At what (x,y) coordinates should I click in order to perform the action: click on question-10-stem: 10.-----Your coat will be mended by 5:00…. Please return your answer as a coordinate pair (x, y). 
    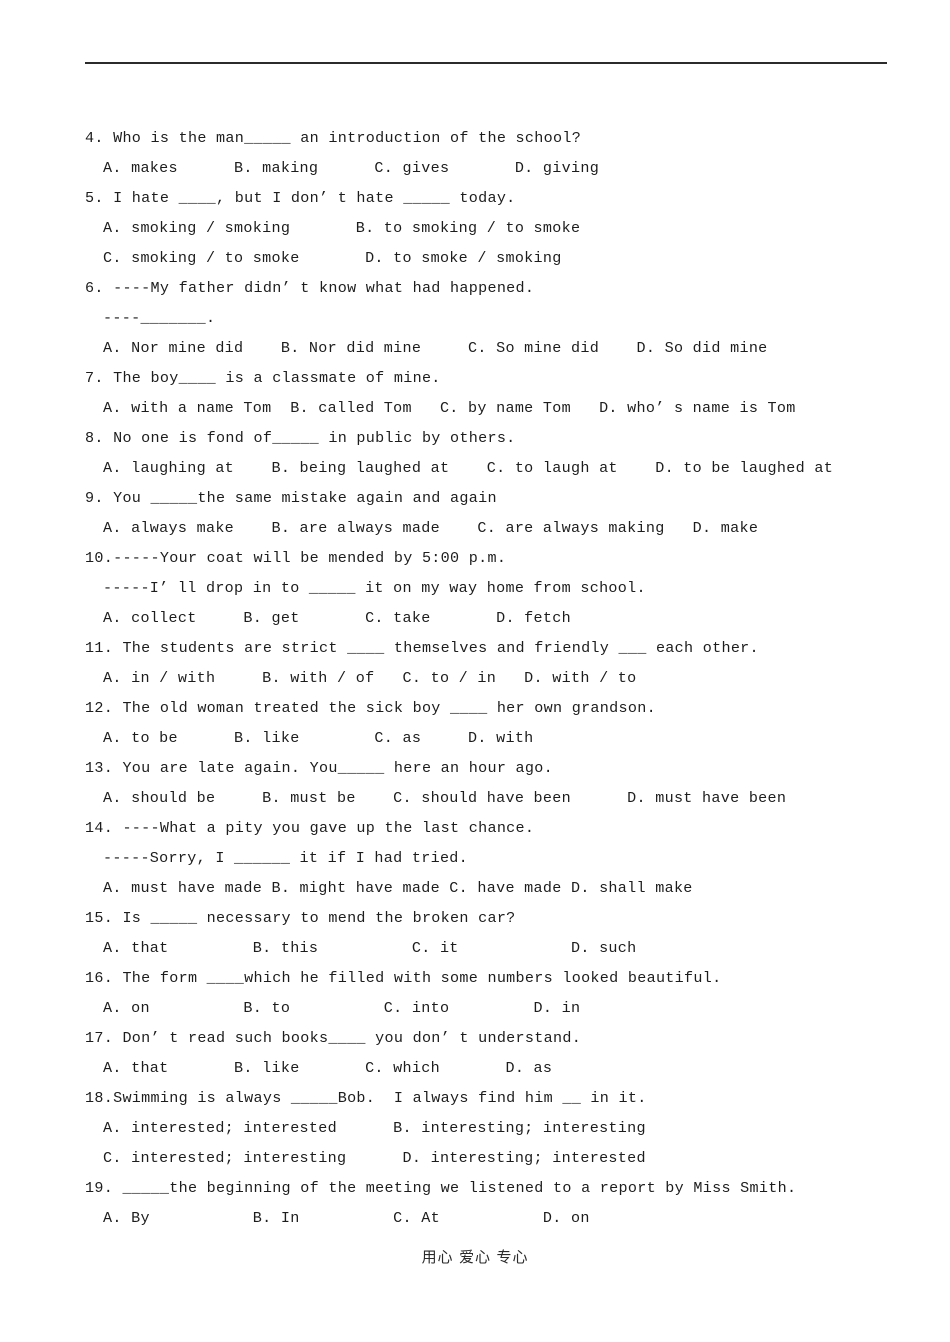
    Looking at the image, I should click on (296, 558).